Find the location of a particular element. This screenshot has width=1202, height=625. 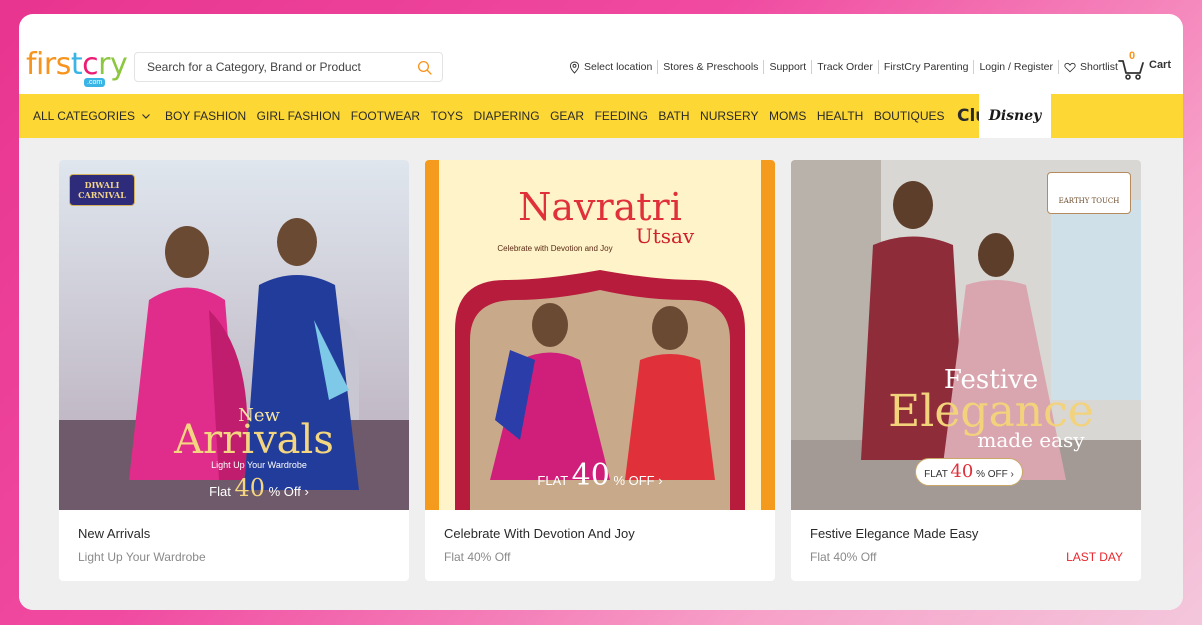

logo-com: .com is located at coordinates (95, 82).